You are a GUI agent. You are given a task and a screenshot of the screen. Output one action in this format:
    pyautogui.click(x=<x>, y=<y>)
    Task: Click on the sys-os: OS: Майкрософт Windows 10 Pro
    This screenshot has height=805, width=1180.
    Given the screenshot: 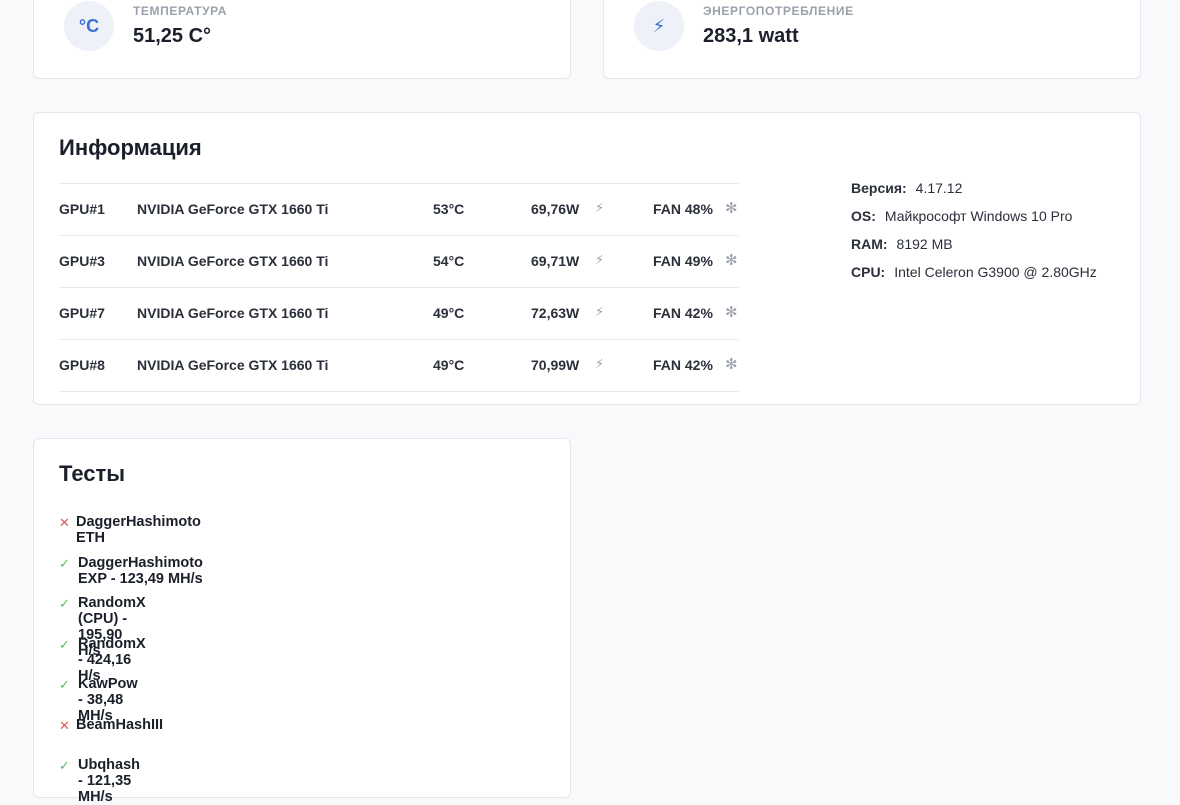 What is the action you would take?
    pyautogui.click(x=986, y=216)
    